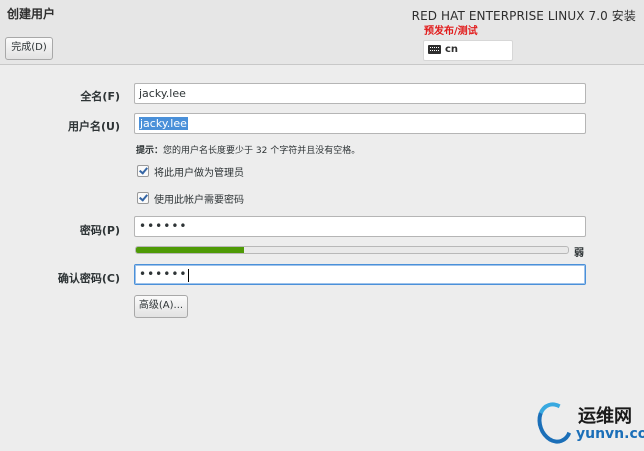 This screenshot has width=644, height=451. Describe the element at coordinates (163, 274) in the screenshot. I see `confirm-password-value: ••••••` at that location.